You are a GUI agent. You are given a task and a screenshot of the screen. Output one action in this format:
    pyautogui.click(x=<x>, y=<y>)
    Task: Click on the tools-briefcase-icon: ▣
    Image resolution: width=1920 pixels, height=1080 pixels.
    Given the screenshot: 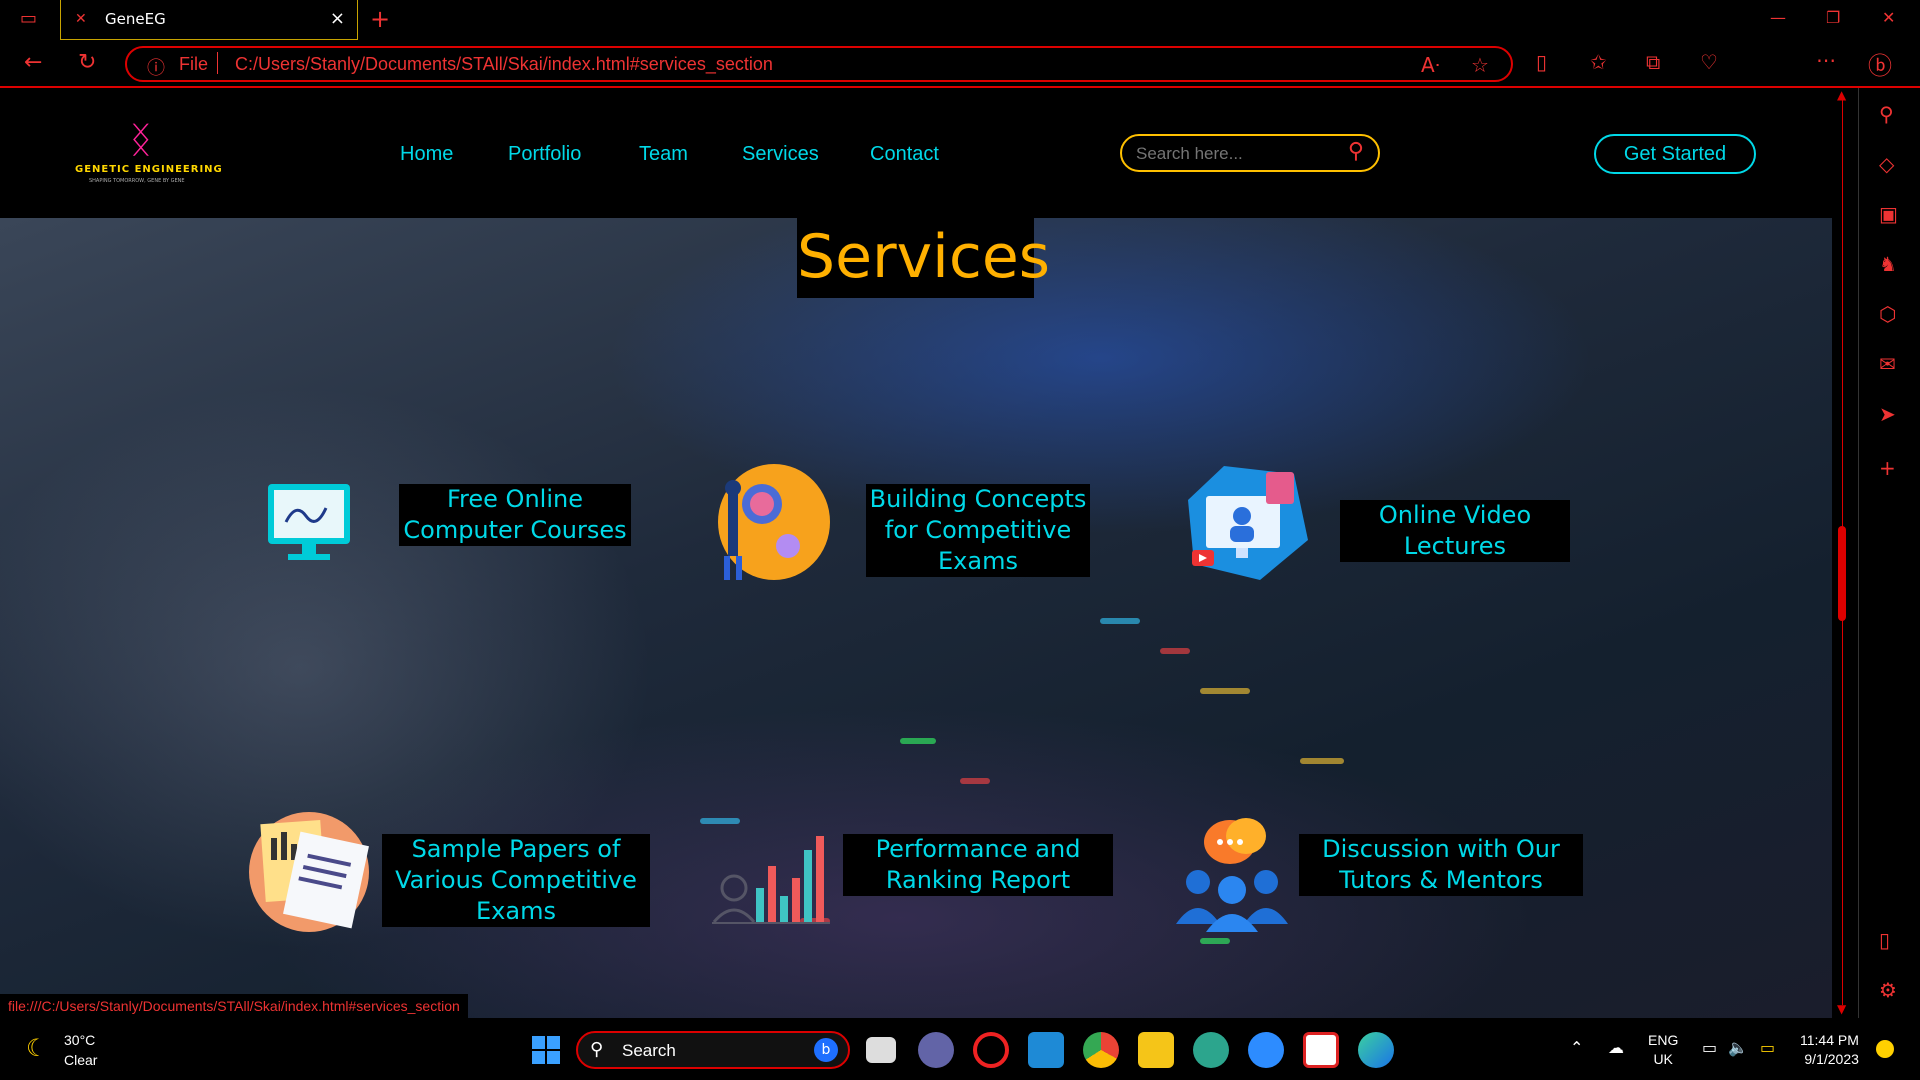 What is the action you would take?
    pyautogui.click(x=1888, y=214)
    